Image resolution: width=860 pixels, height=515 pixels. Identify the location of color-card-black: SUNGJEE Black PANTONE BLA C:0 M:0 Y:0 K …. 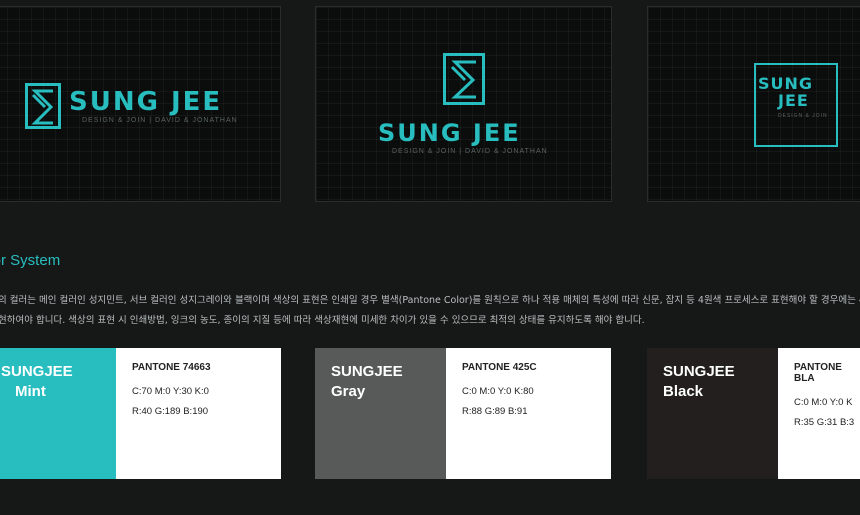
(753, 413).